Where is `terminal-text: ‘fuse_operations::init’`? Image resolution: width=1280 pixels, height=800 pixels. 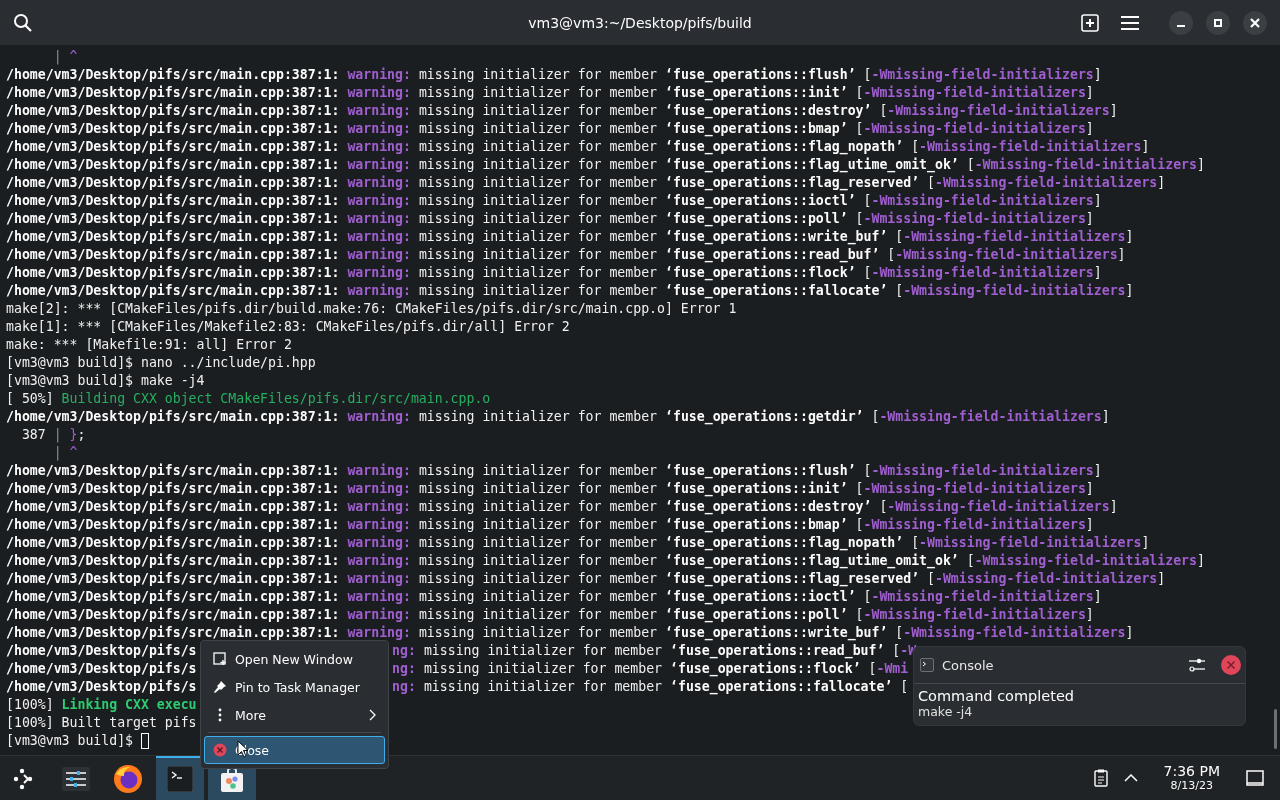
terminal-text: ‘fuse_operations::init’ is located at coordinates (756, 489).